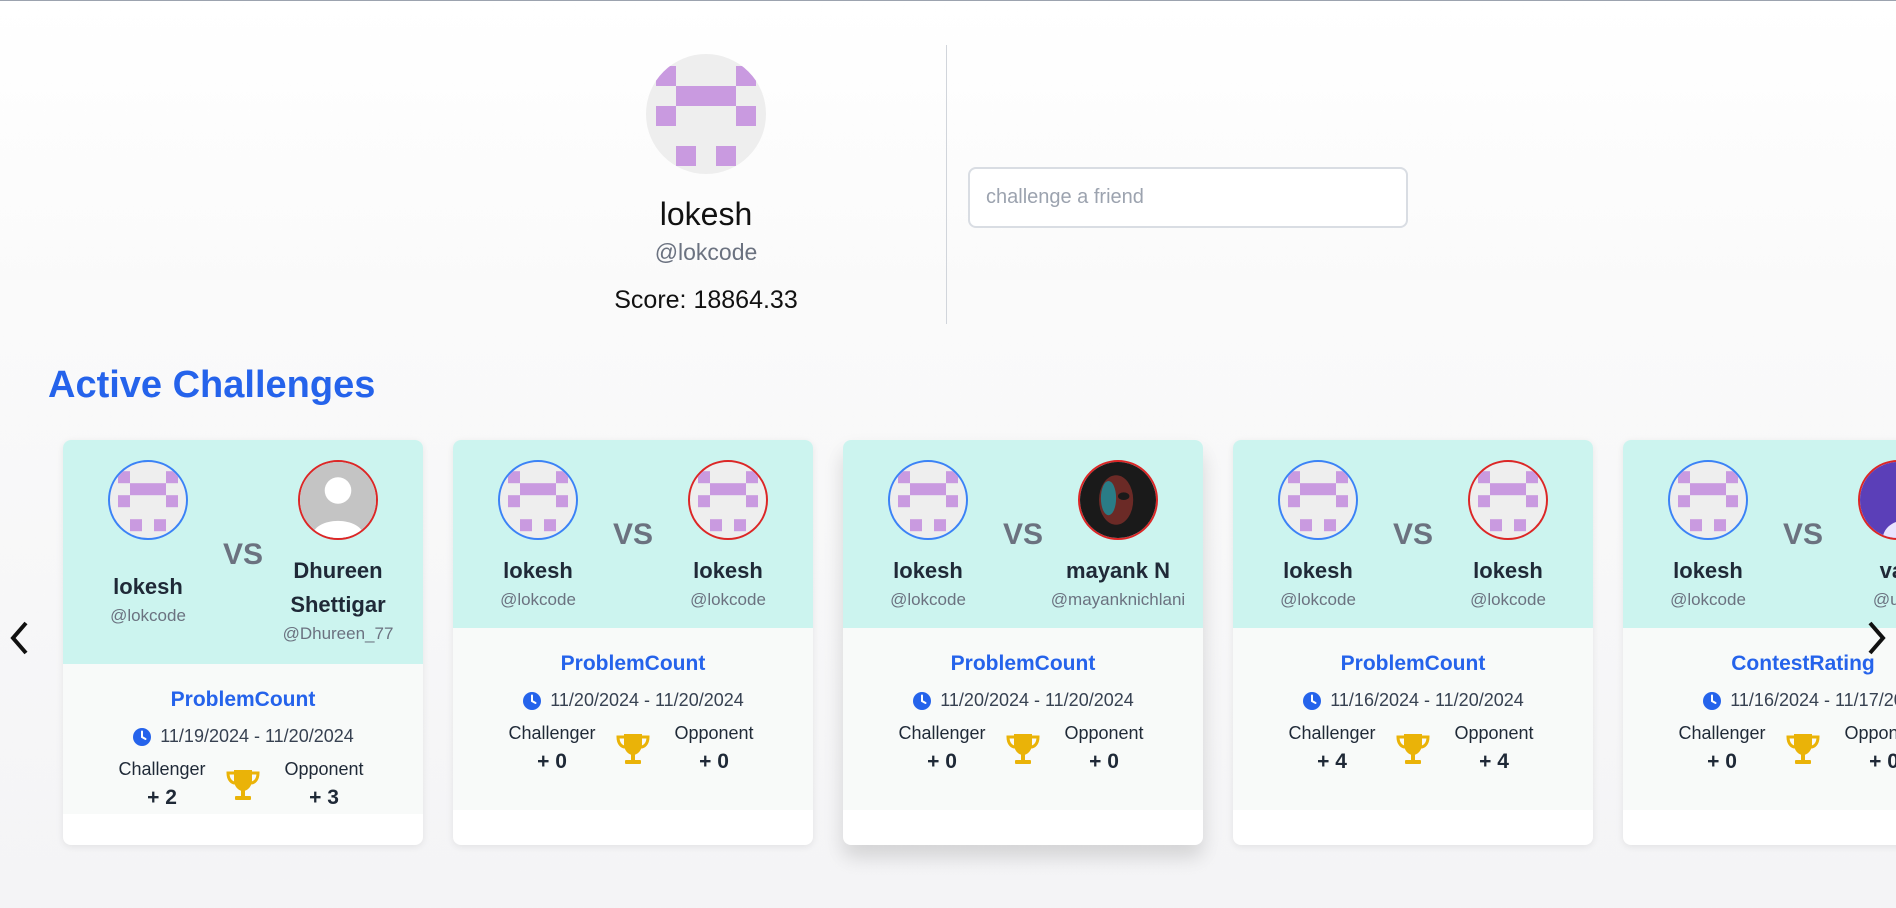  I want to click on challenger-score: + 4, so click(1332, 761).